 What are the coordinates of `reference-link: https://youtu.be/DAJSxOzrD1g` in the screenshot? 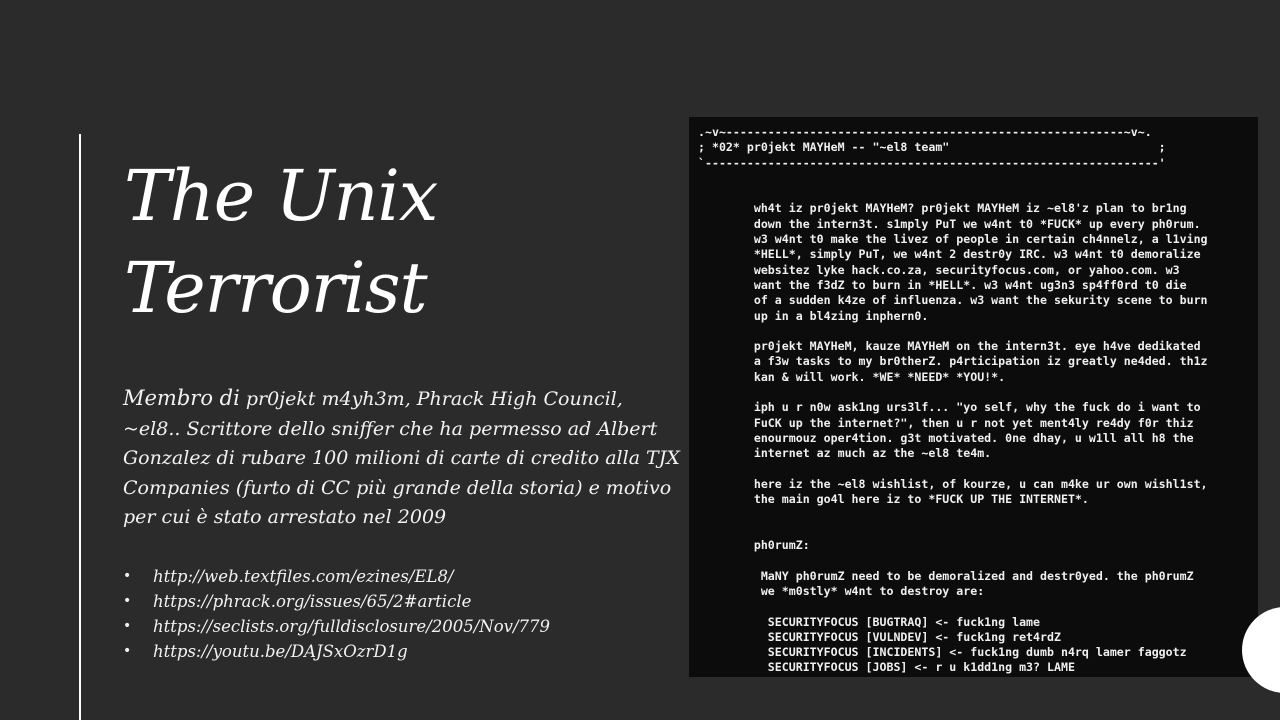 It's located at (280, 651).